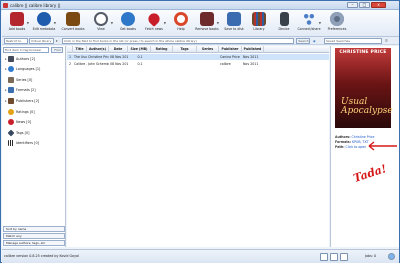 Image resolution: width=400 pixels, height=263 pixels. I want to click on remove-books-button: Remove books ▼, so click(207, 23).